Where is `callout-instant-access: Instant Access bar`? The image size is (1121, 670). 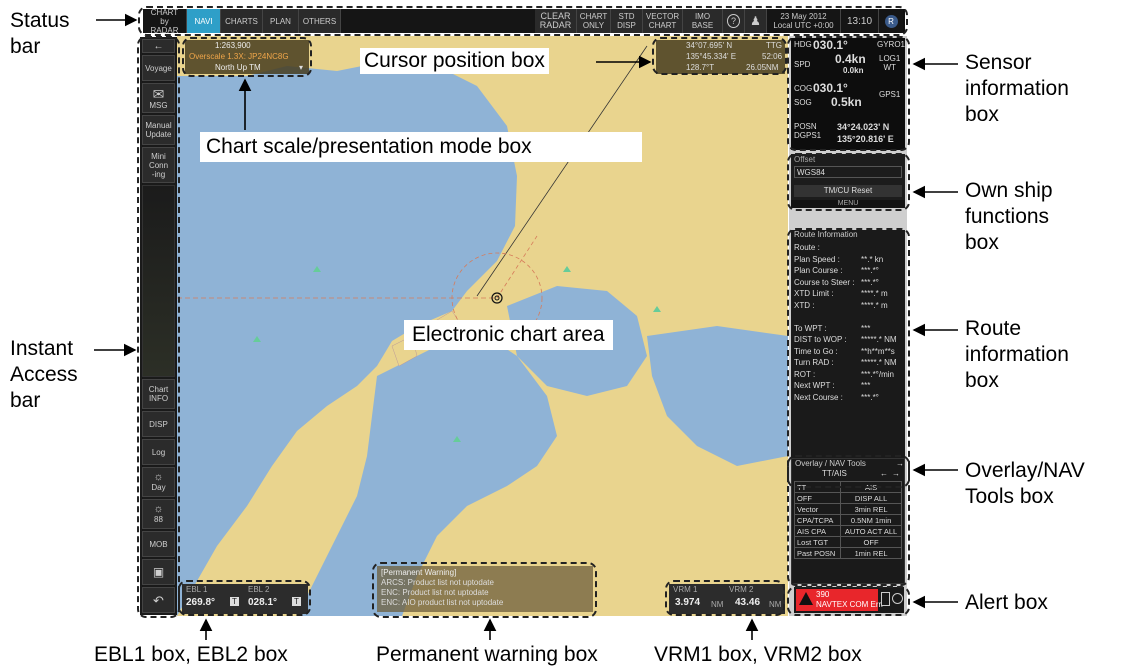 callout-instant-access: Instant Access bar is located at coordinates (44, 374).